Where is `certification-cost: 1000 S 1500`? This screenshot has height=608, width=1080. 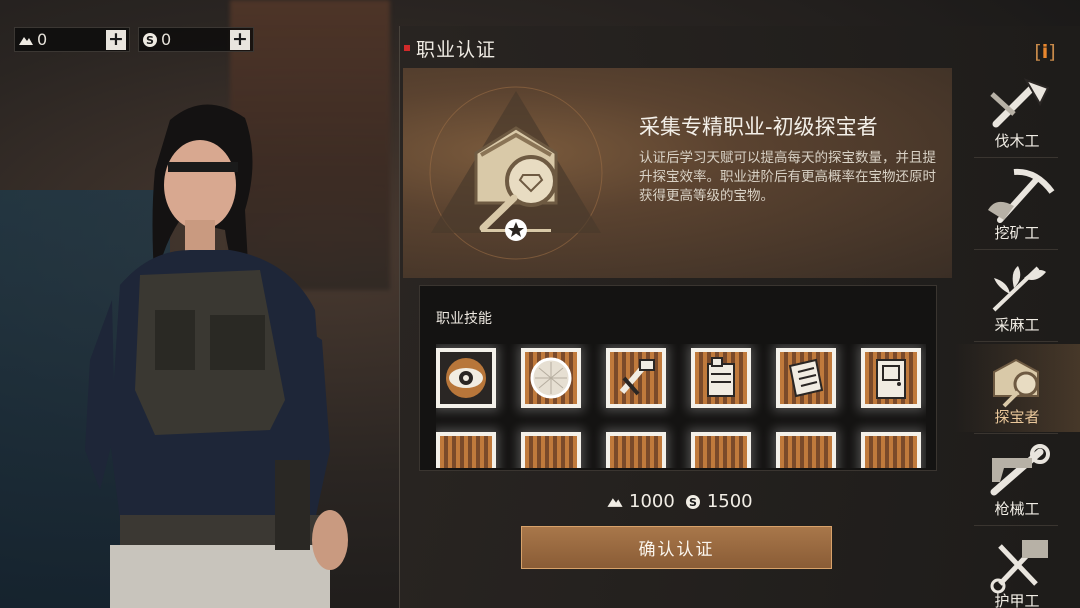 certification-cost: 1000 S 1500 is located at coordinates (679, 501).